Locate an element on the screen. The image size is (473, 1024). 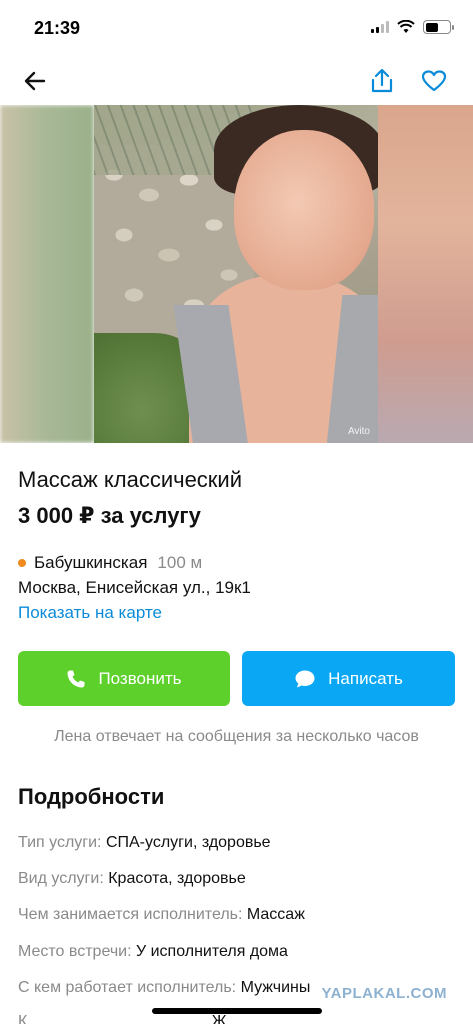
wifi-icon is located at coordinates (406, 26).